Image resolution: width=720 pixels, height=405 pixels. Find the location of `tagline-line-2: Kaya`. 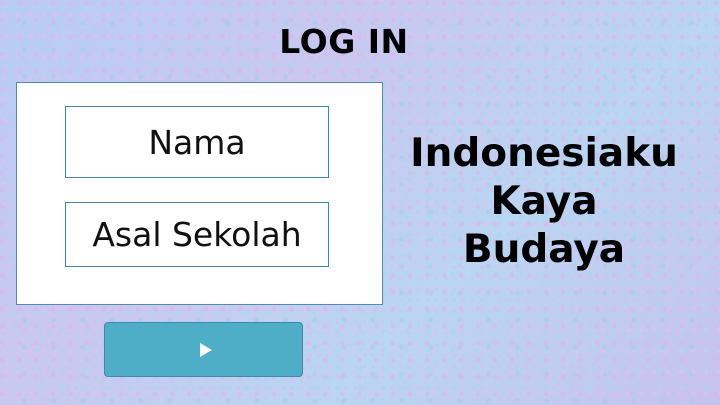

tagline-line-2: Kaya is located at coordinates (544, 201).